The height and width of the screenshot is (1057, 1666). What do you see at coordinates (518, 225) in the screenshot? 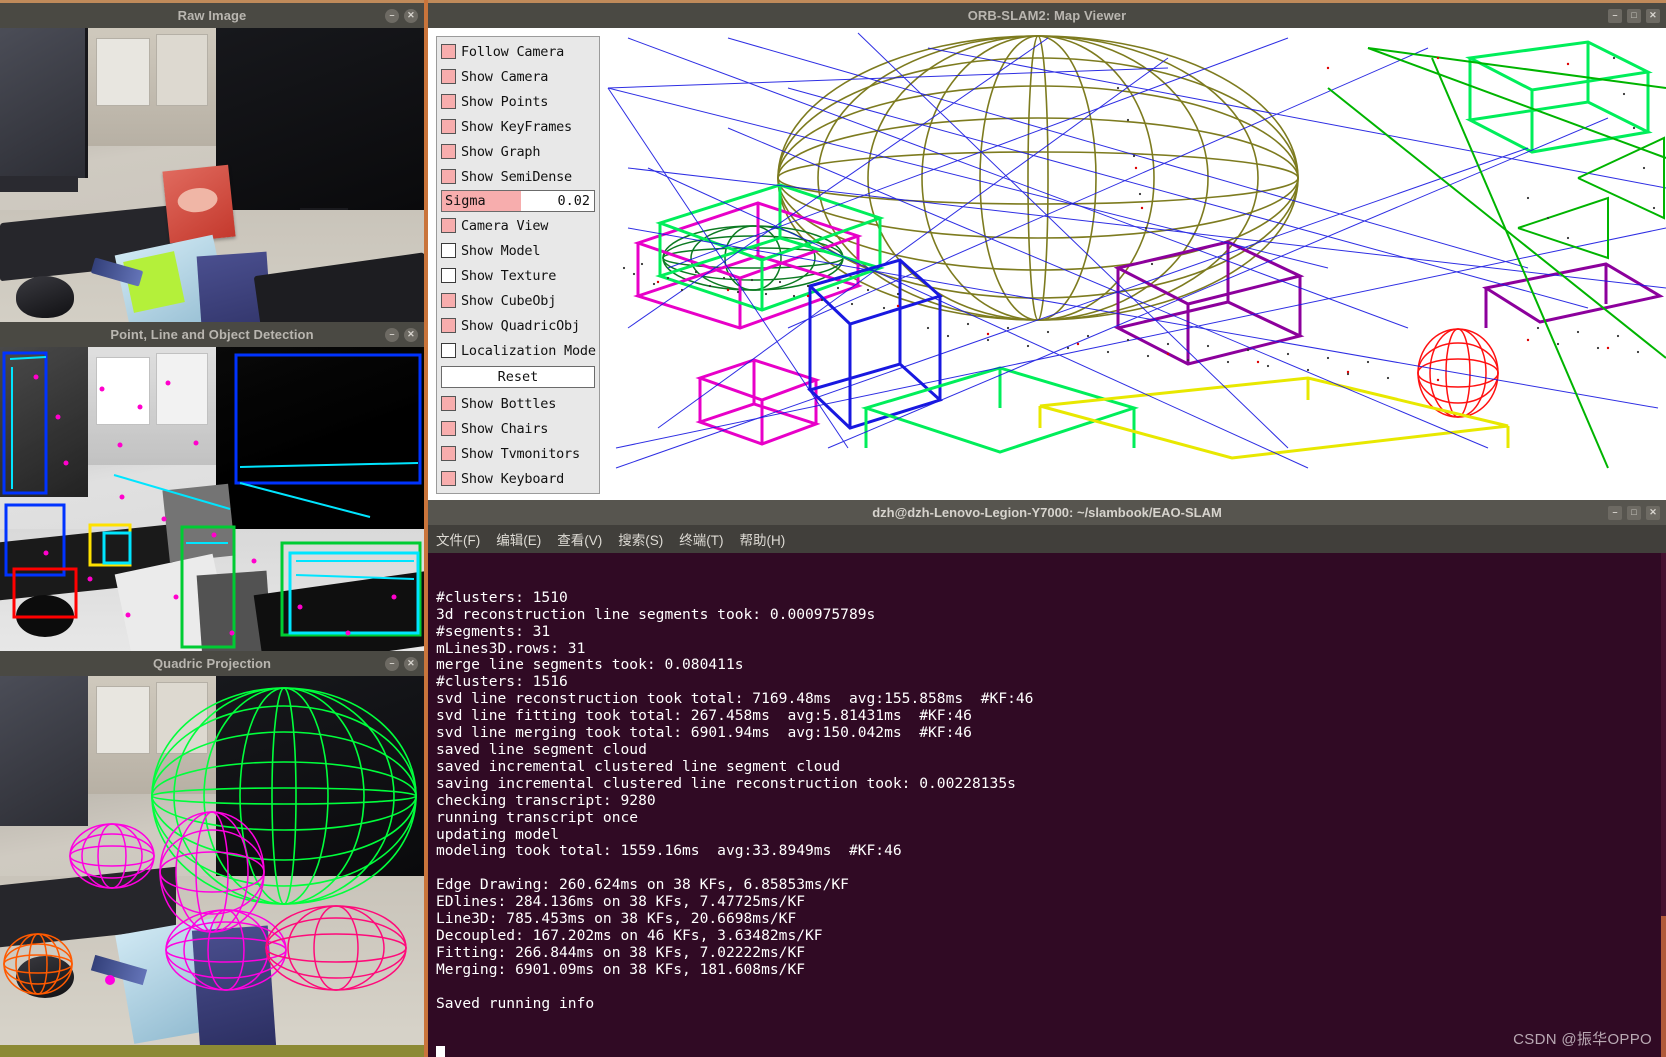
I see `checkbox-row-camera-view: Camera View` at bounding box center [518, 225].